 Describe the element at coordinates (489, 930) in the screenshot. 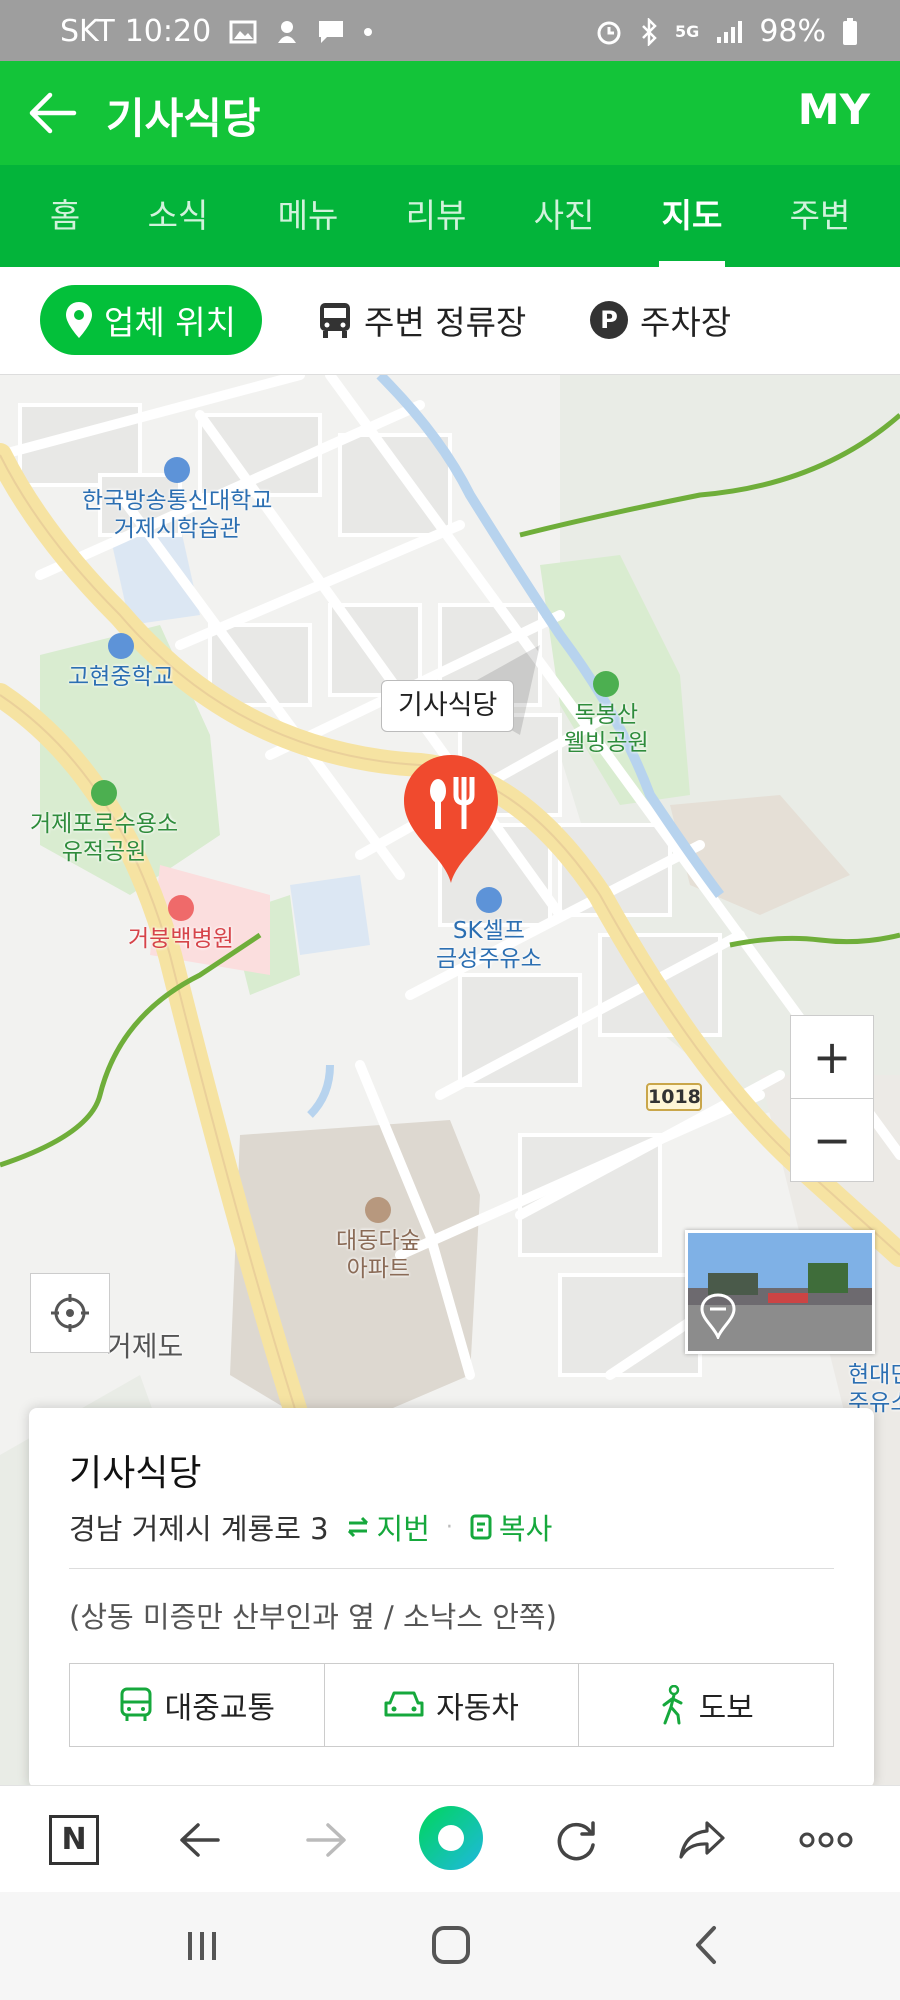

I see `gas-station-label: SK셀프 금성주유소` at that location.